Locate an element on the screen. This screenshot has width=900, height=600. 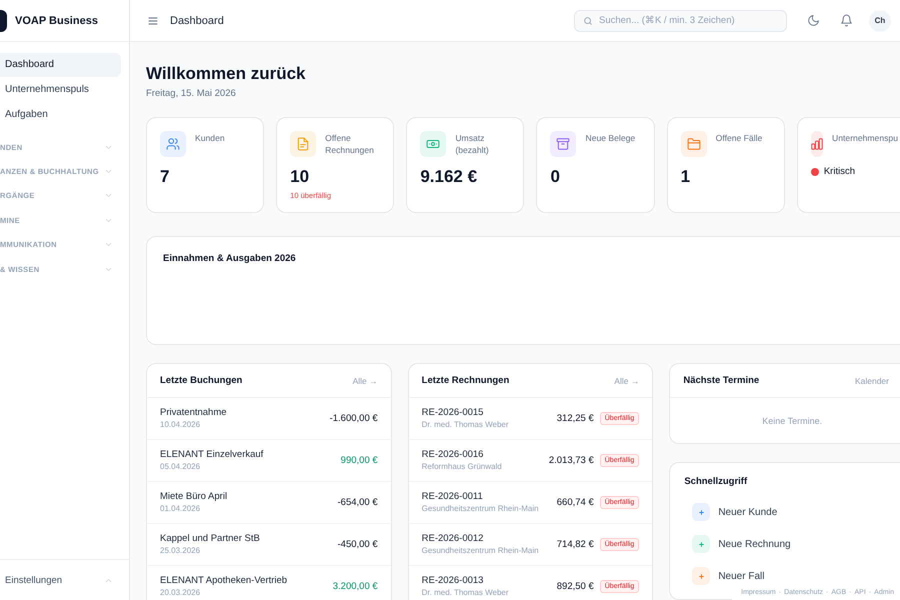
booking-date: 05.04.2026 is located at coordinates (181, 466).